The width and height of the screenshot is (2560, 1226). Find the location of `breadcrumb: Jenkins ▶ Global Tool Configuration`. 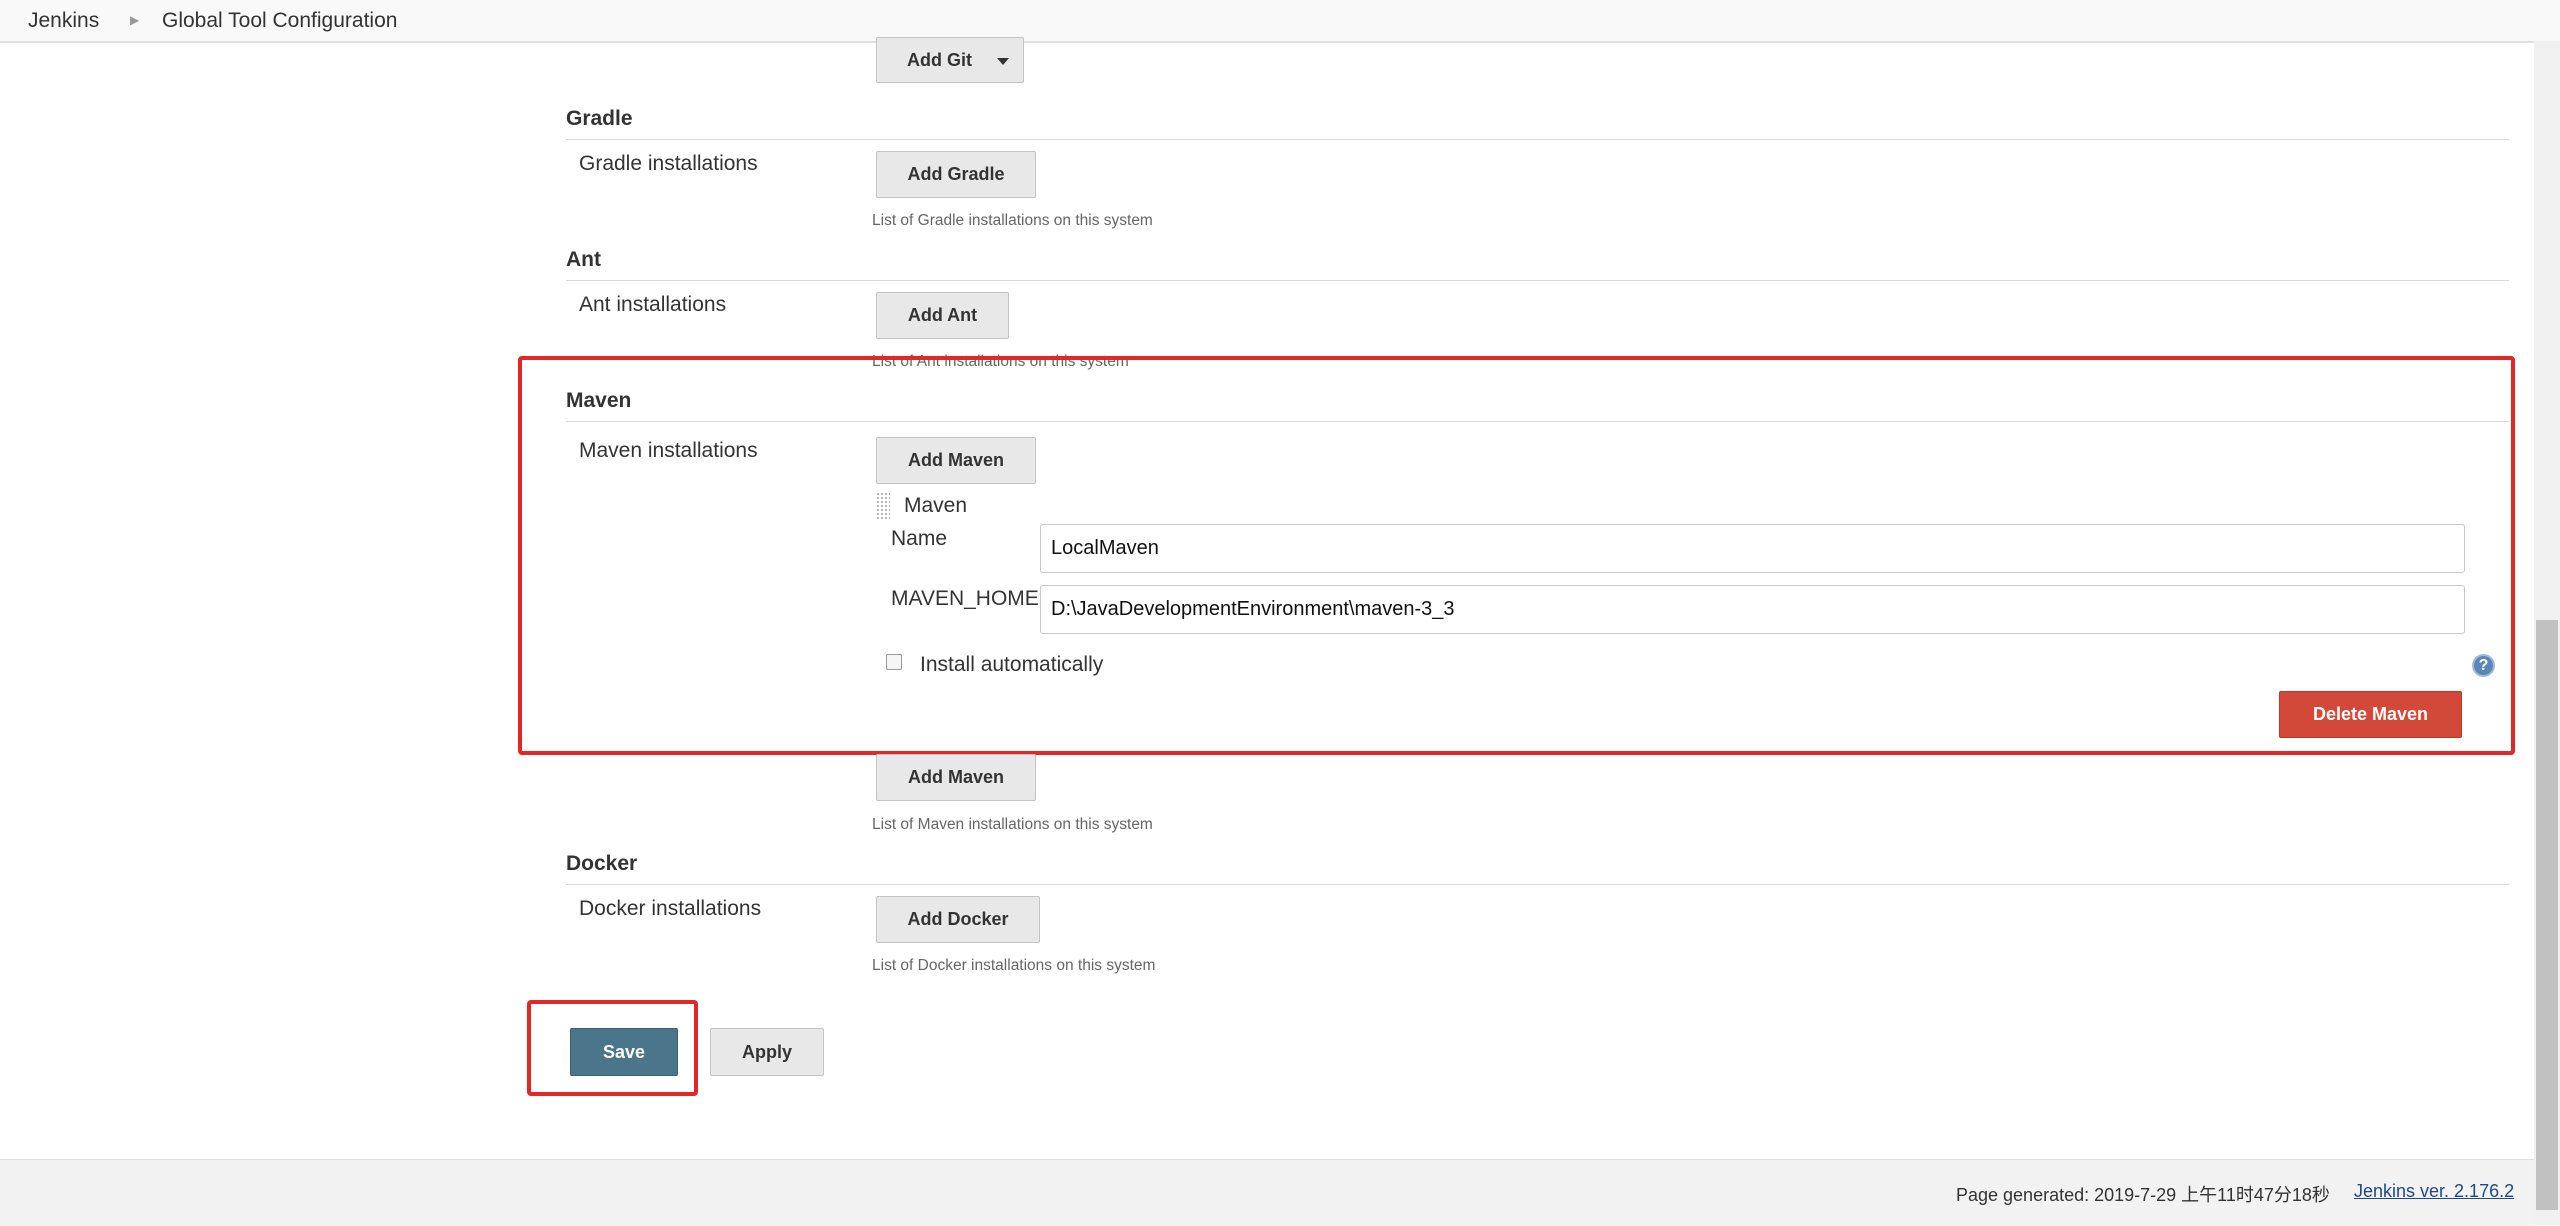

breadcrumb: Jenkins ▶ Global Tool Configuration is located at coordinates (1280, 21).